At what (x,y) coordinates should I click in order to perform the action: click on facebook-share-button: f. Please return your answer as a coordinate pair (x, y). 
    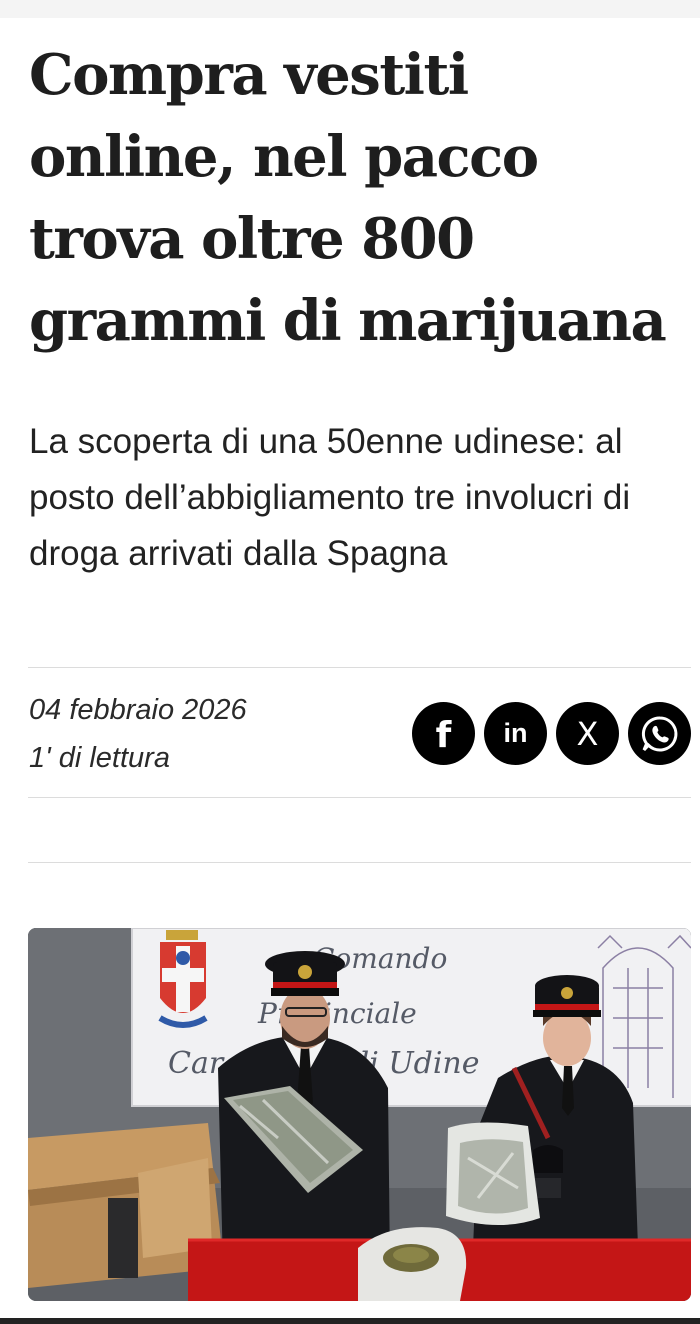
    Looking at the image, I should click on (443, 733).